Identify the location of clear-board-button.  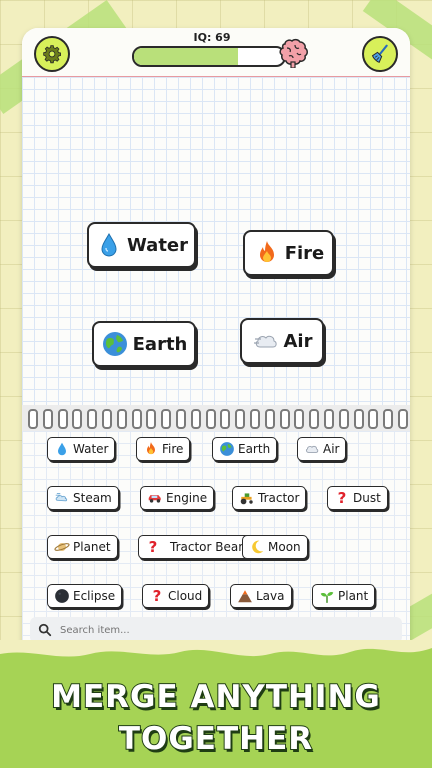
(380, 54).